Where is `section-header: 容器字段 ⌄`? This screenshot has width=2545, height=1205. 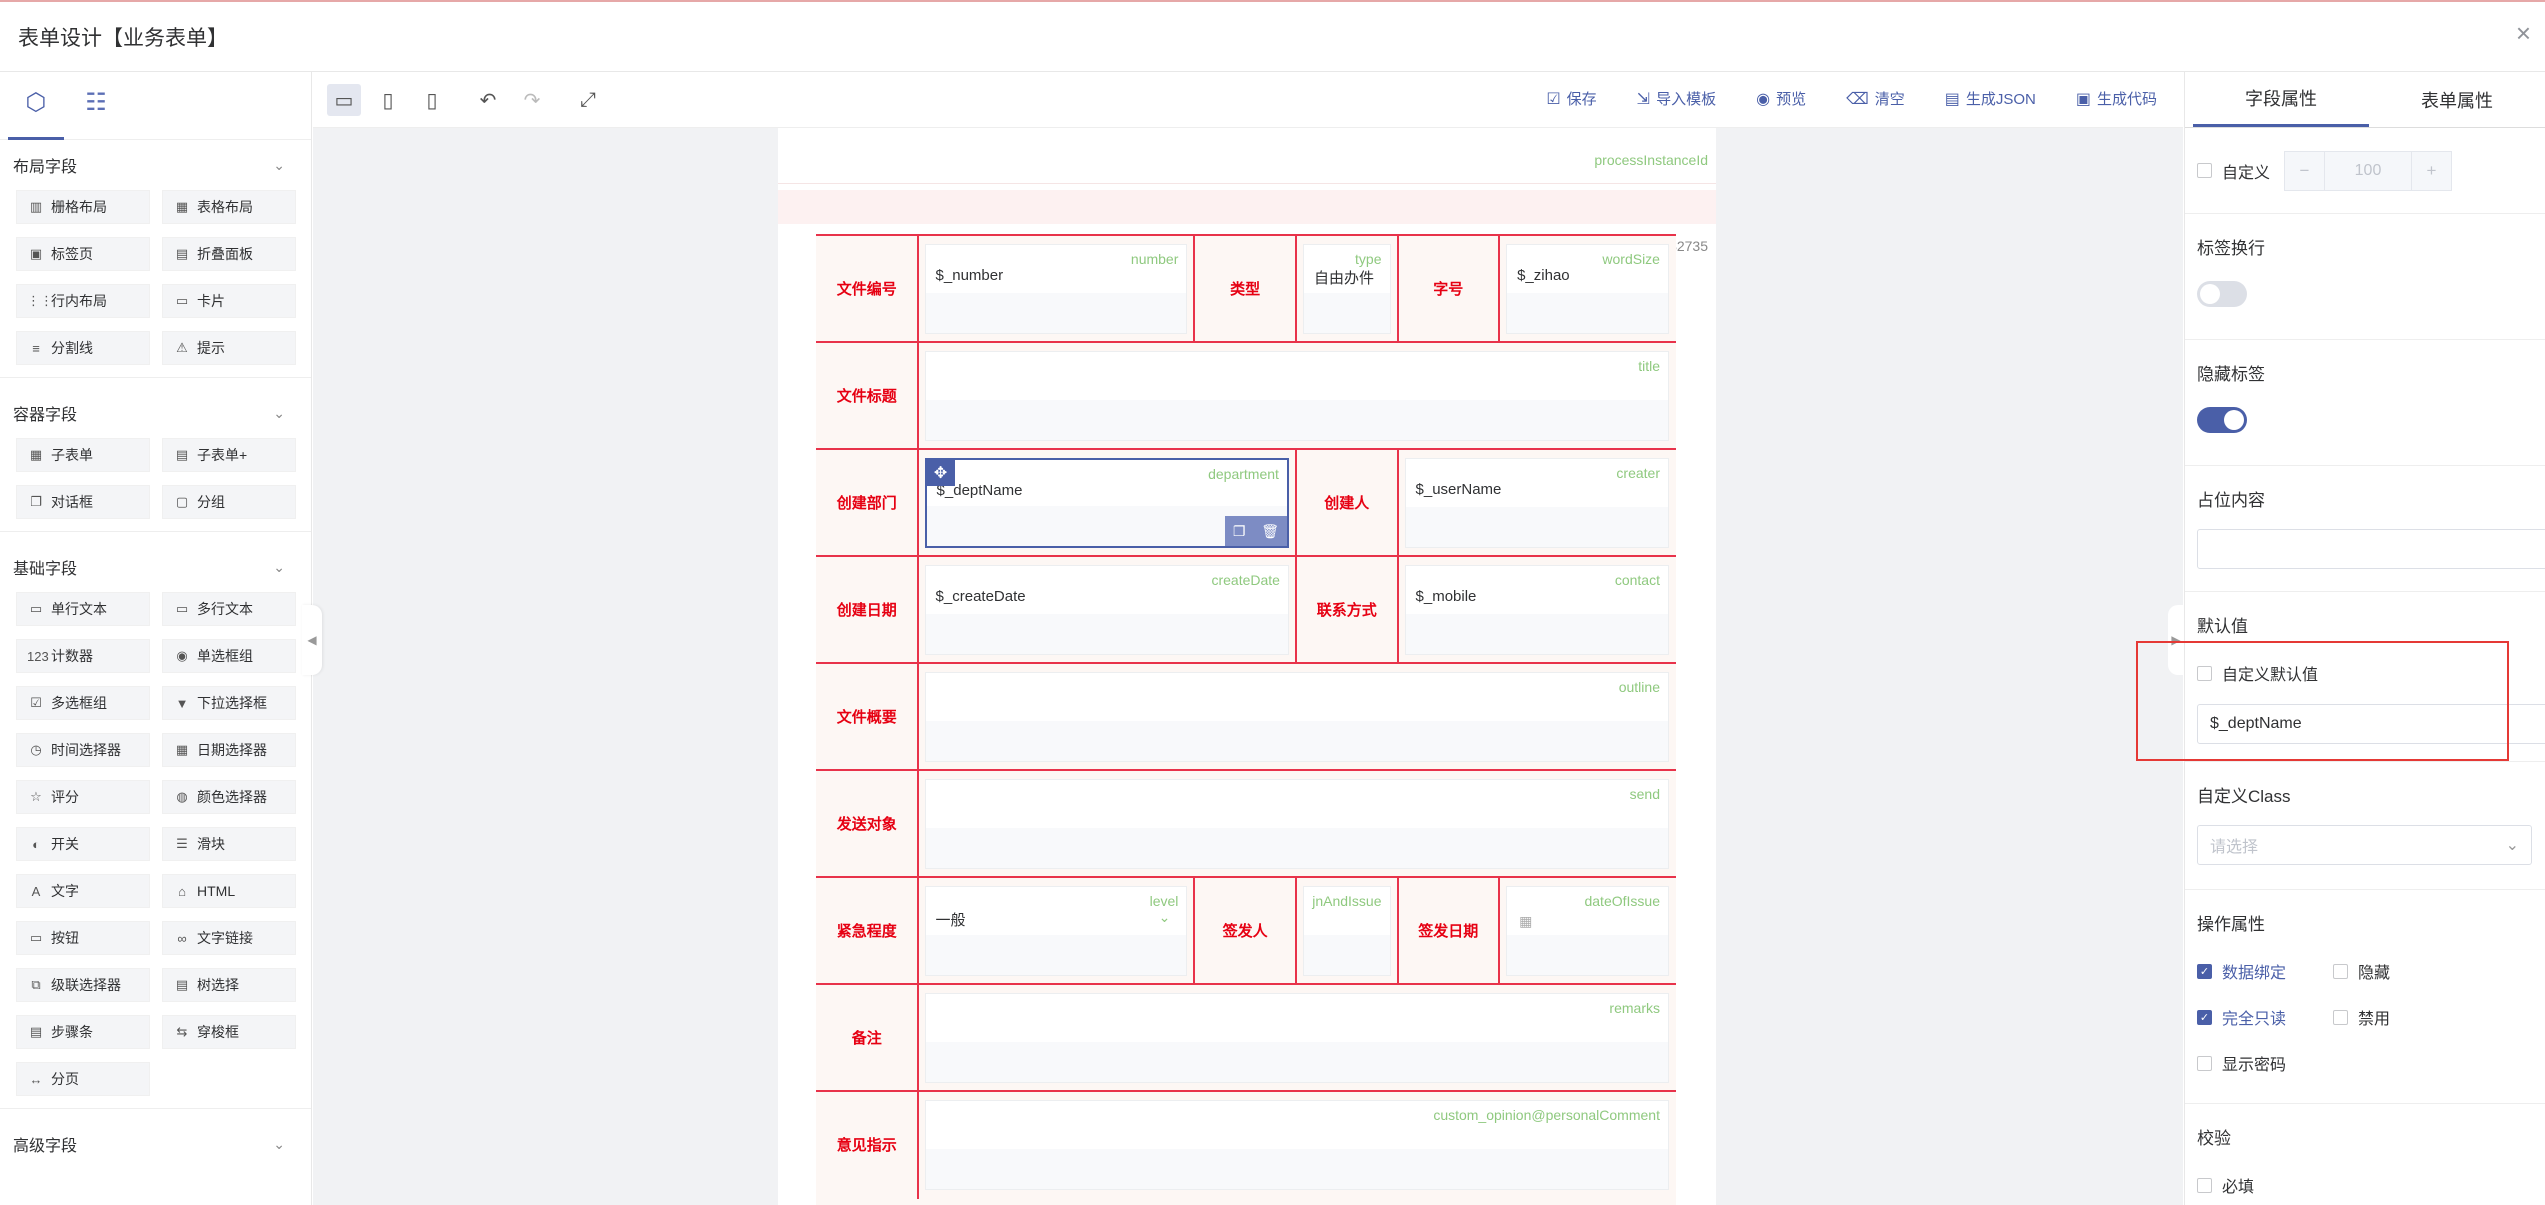
section-header: 容器字段 ⌄ is located at coordinates (155, 413).